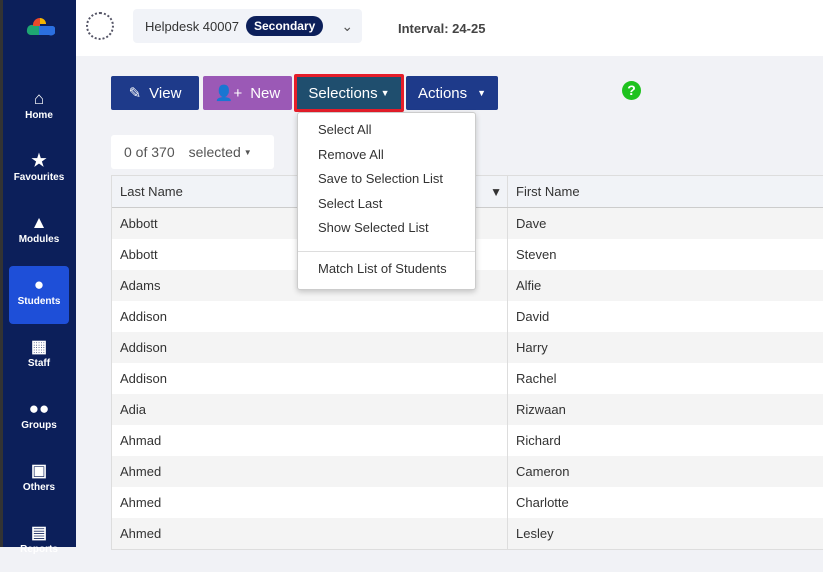 This screenshot has height=572, width=823. Describe the element at coordinates (265, 93) in the screenshot. I see `new-label: New` at that location.